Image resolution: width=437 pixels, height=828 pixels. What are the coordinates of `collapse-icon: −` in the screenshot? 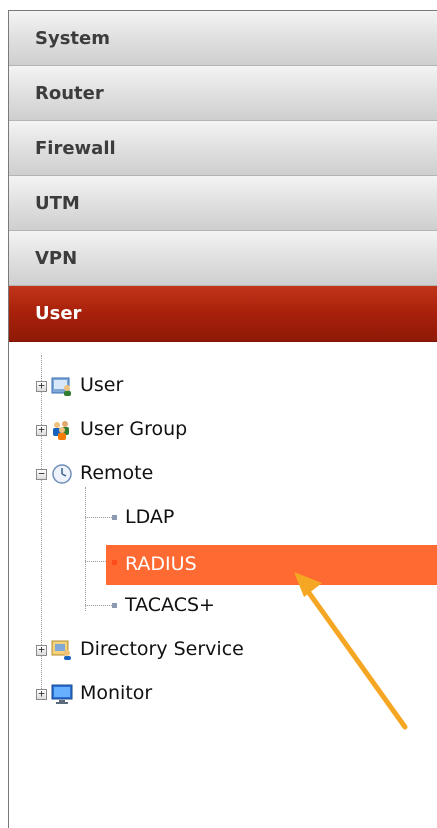 It's located at (41, 474).